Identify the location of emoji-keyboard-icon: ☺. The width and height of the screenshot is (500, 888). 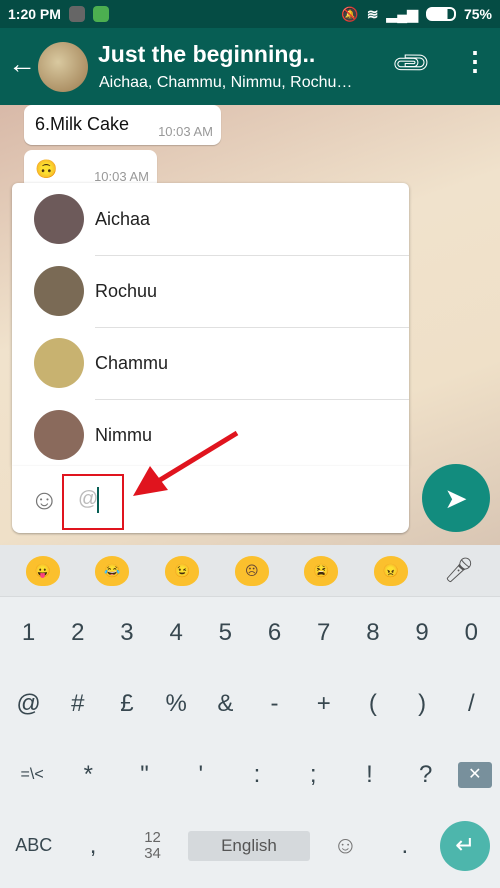
(345, 846).